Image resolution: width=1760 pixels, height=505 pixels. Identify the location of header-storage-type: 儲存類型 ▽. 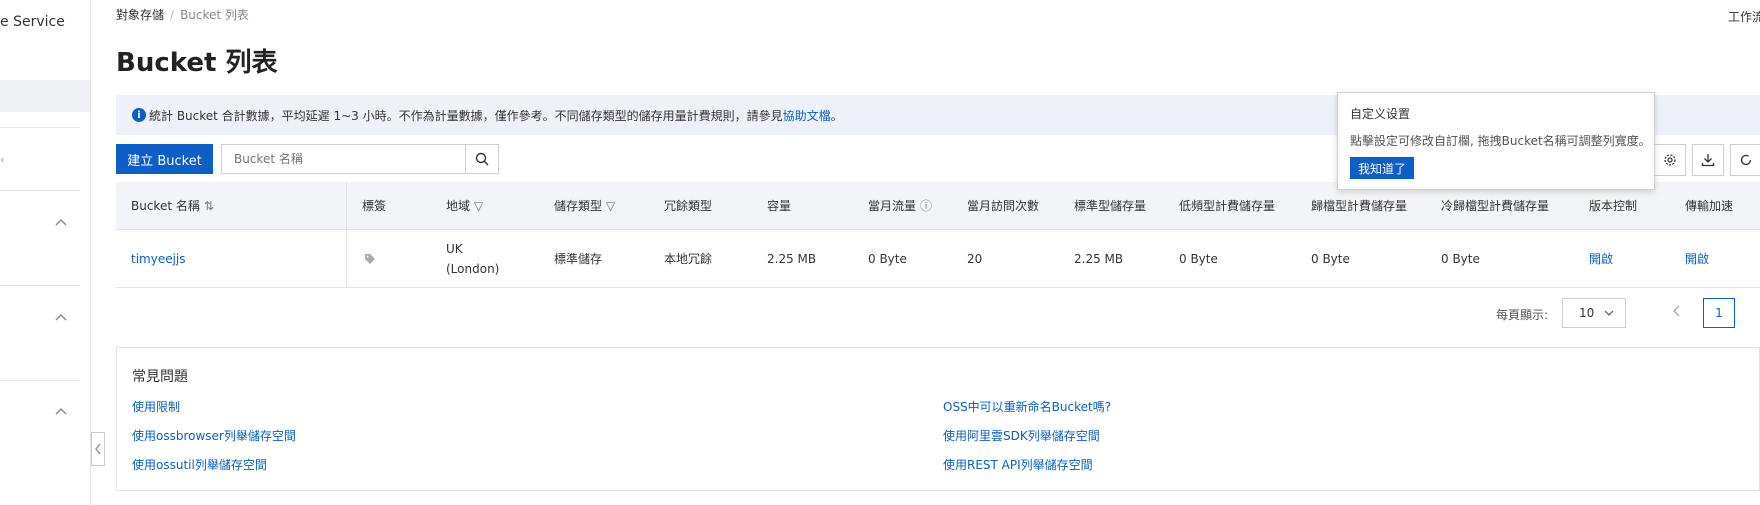
(584, 205).